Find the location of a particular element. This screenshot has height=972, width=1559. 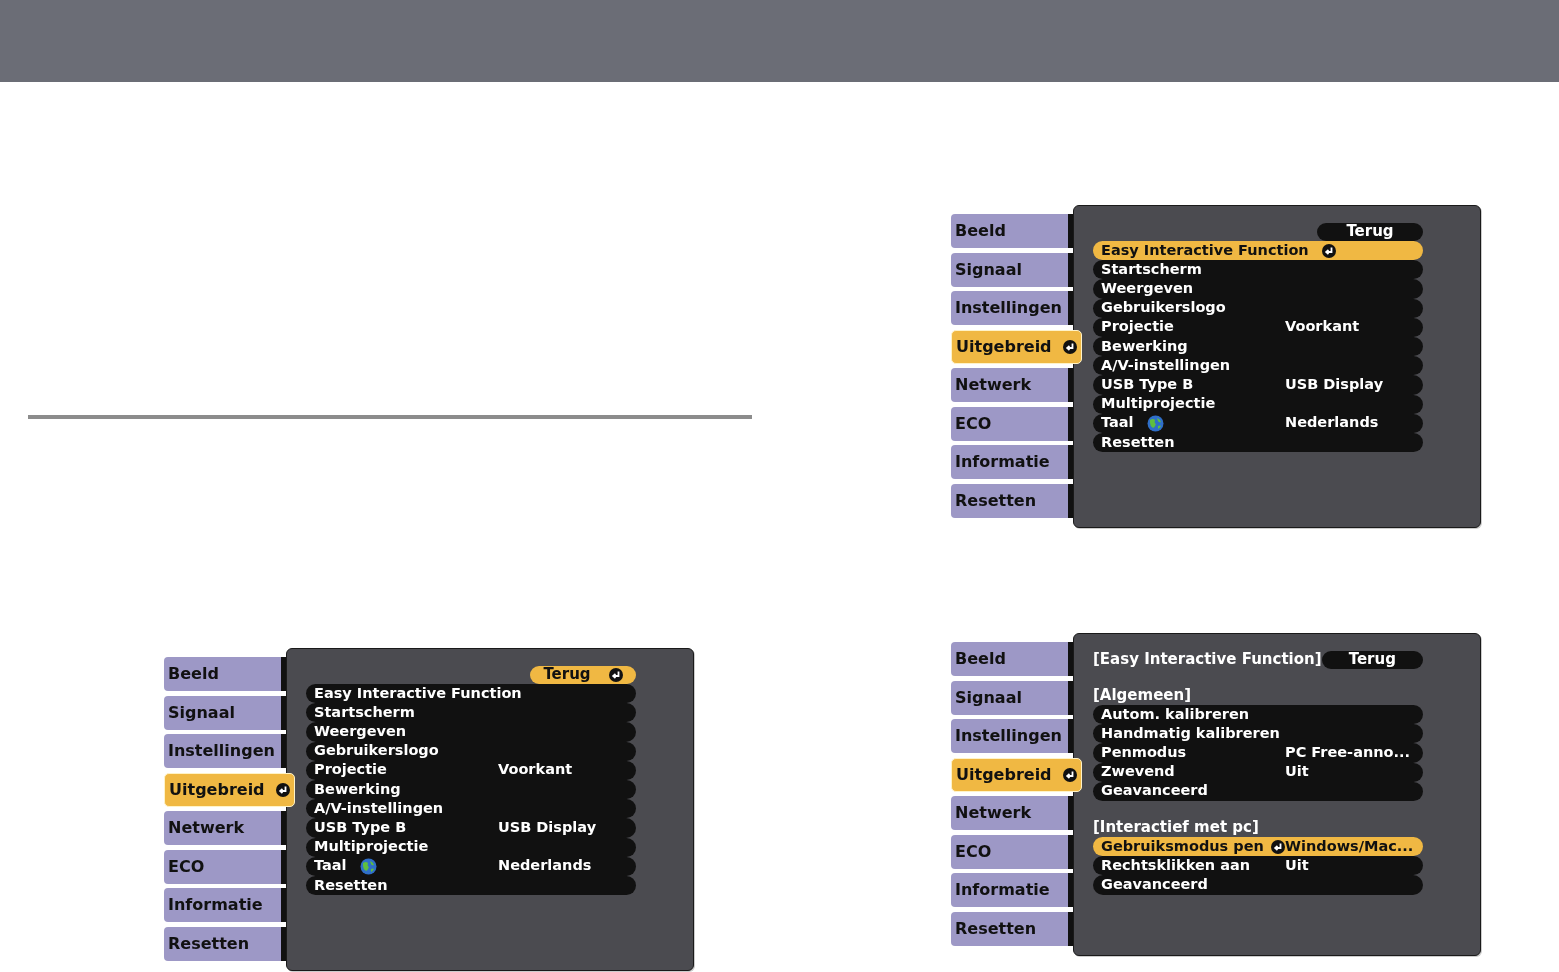

menu-item: Rechtsklikken aan Uit is located at coordinates (1258, 866).